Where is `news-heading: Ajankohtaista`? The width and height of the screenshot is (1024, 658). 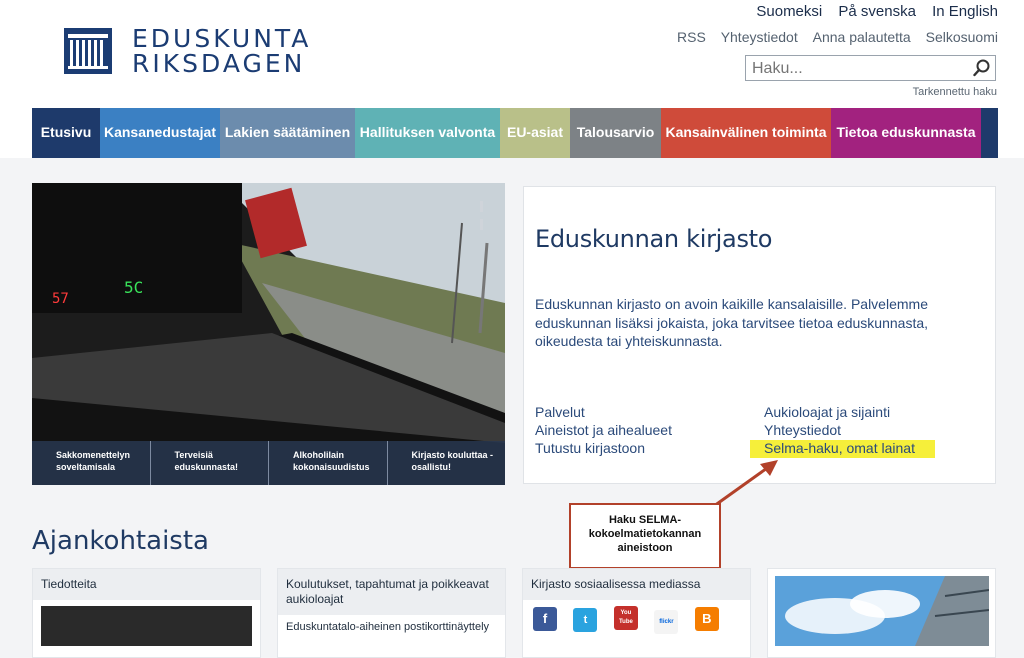 news-heading: Ajankohtaista is located at coordinates (120, 541).